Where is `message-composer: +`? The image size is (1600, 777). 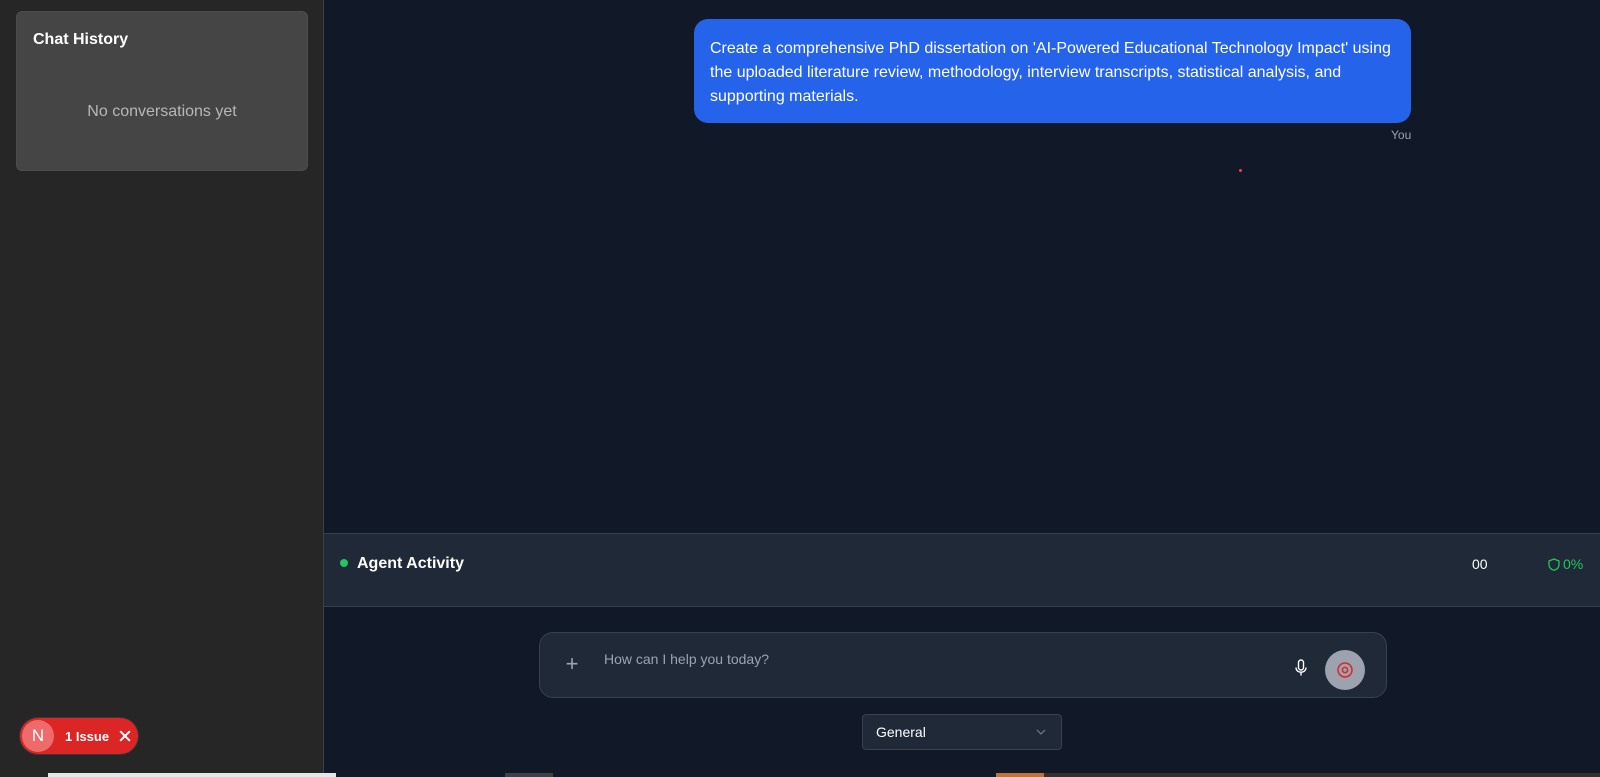
message-composer: + is located at coordinates (963, 665).